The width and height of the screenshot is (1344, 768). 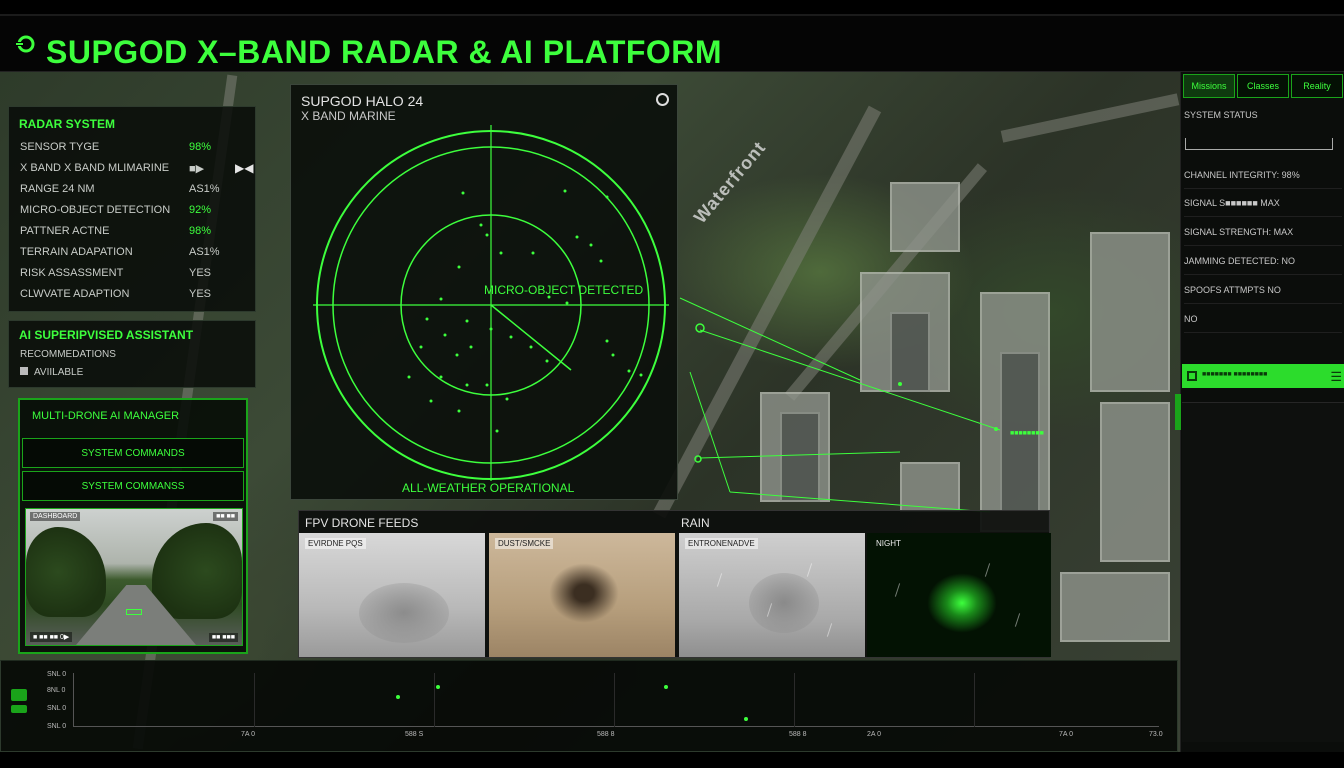 I want to click on alert-bar: ■■■■■■■ ■■■■■■■■ ☰, so click(x=1263, y=376).